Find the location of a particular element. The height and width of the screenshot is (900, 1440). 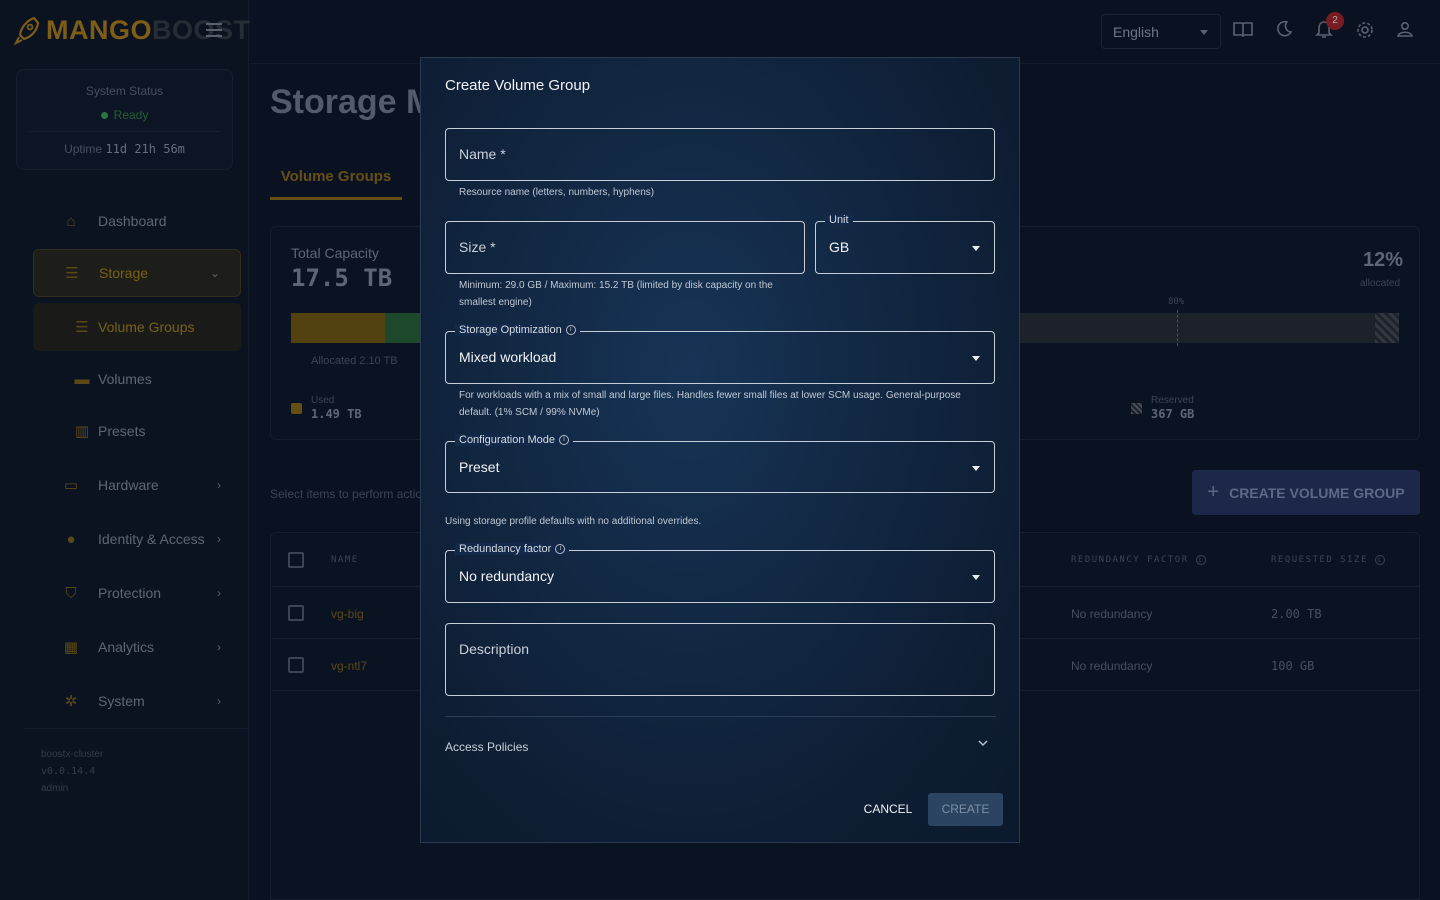

access-policies-toggle: Access Policies is located at coordinates (486, 747).